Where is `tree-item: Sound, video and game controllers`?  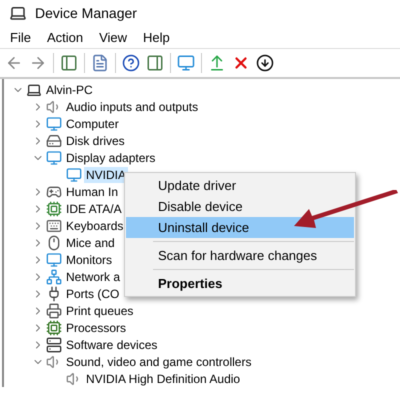 tree-item: Sound, video and game controllers is located at coordinates (159, 362).